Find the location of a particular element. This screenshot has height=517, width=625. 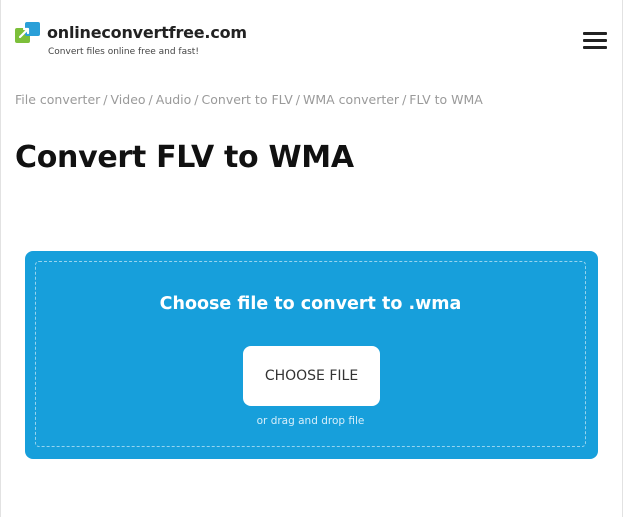

hamburger-menu-icon is located at coordinates (596, 41).